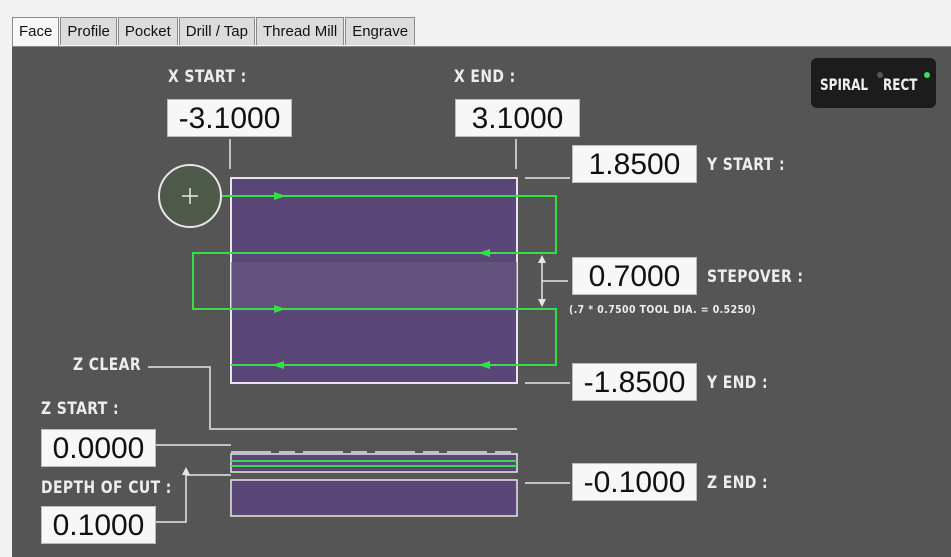 The image size is (951, 557). Describe the element at coordinates (634, 164) in the screenshot. I see `y-start-input: 1.8500` at that location.